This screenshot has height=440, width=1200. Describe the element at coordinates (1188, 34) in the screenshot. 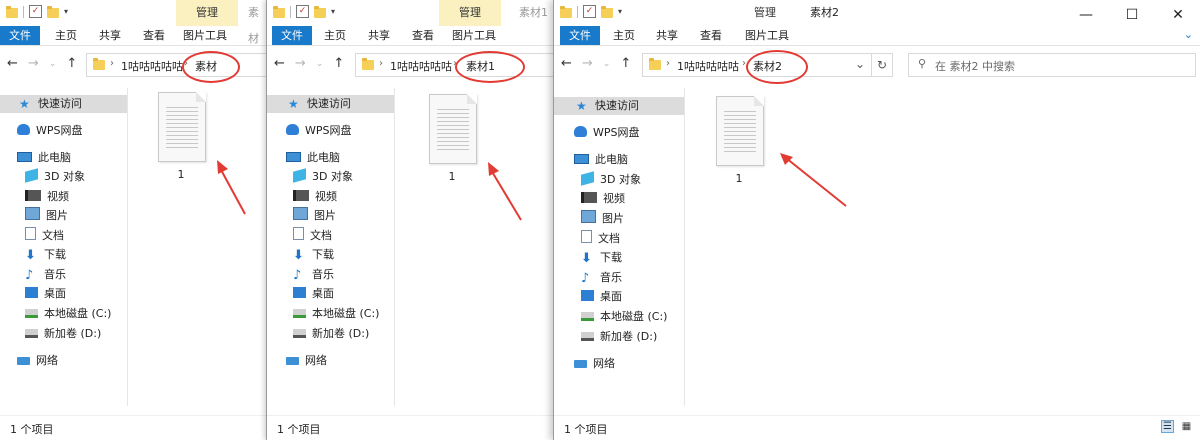

I see `expand-ribbon-chevron-icon: ⌄` at that location.